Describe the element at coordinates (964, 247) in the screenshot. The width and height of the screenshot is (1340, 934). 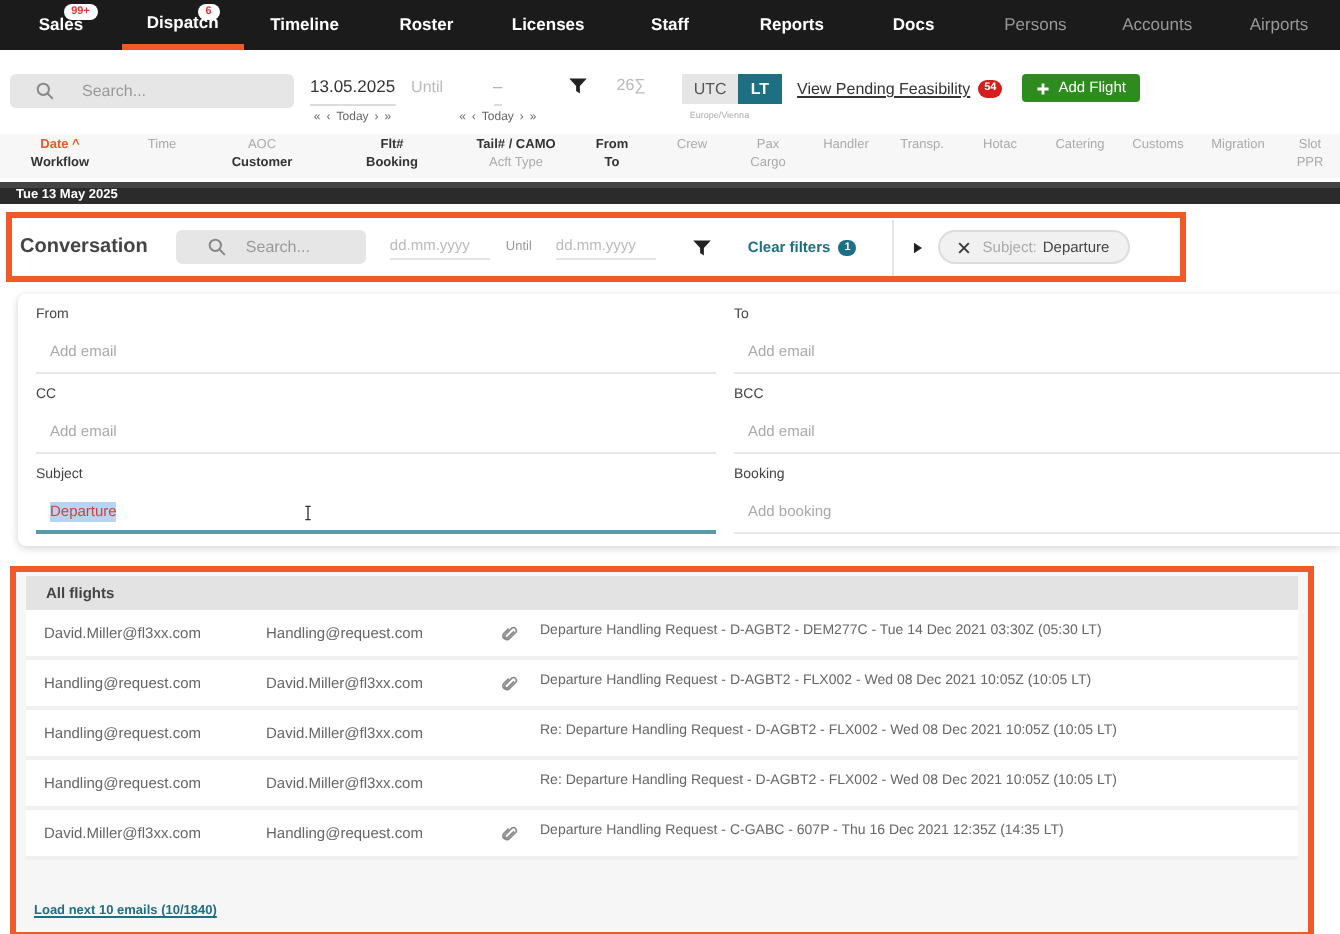
I see `close-icon` at that location.